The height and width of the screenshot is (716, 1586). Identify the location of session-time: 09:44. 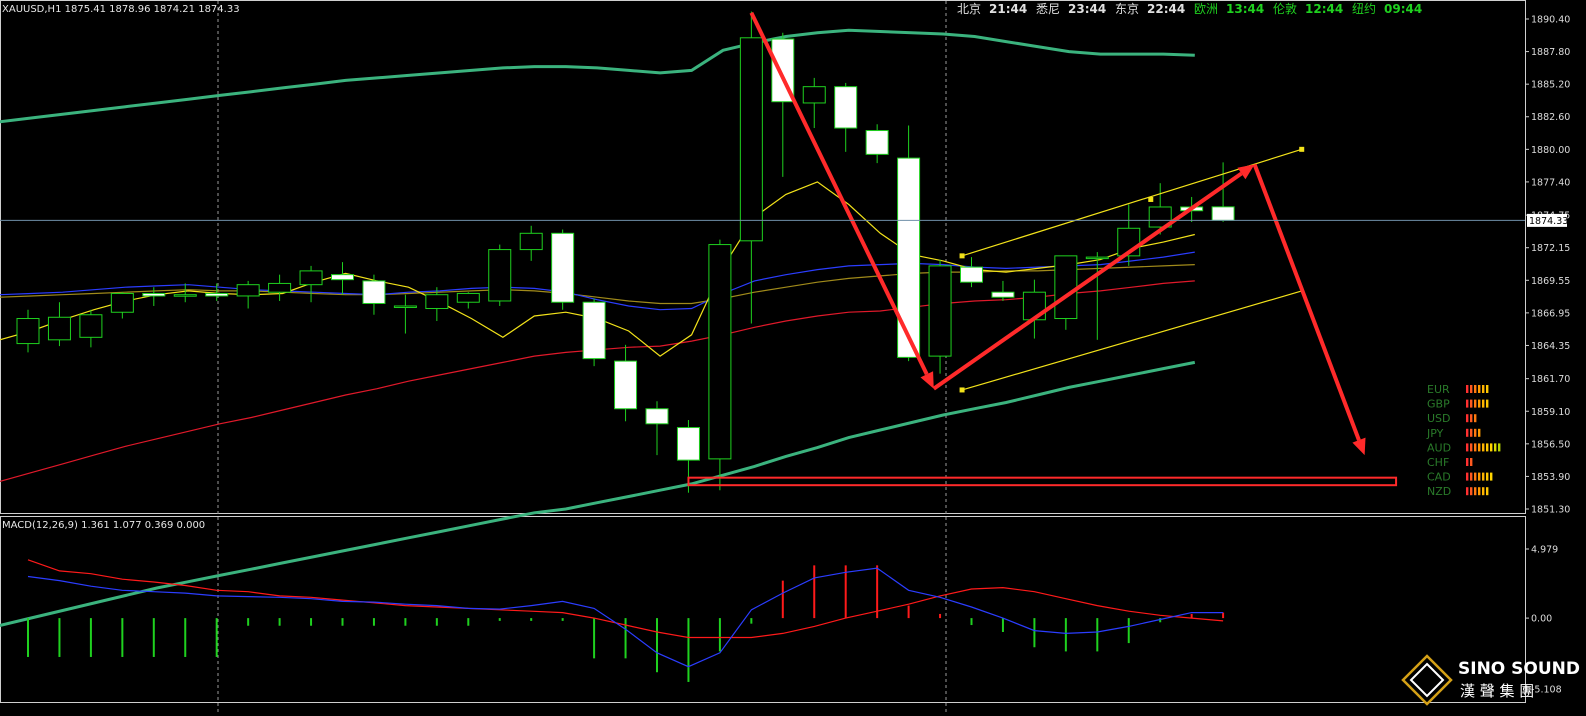
(1403, 9).